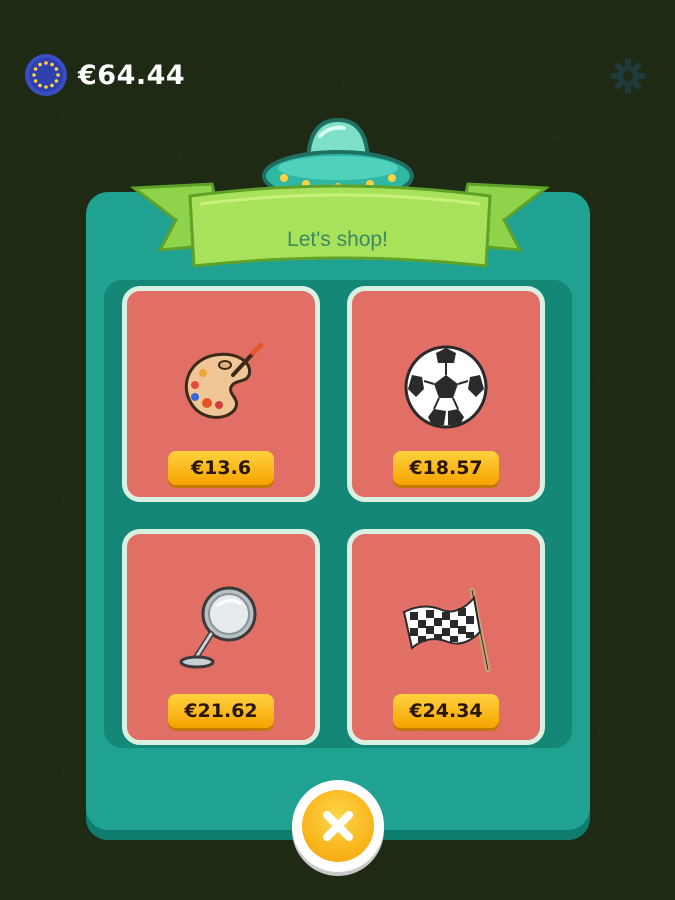  What do you see at coordinates (446, 711) in the screenshot?
I see `price-tag: €24.34` at bounding box center [446, 711].